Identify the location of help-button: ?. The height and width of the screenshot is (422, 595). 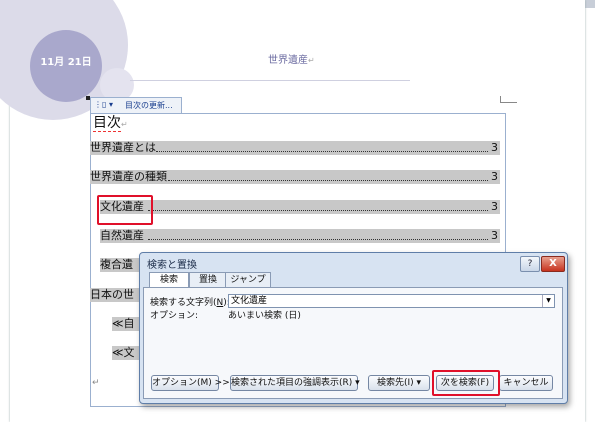
(530, 264).